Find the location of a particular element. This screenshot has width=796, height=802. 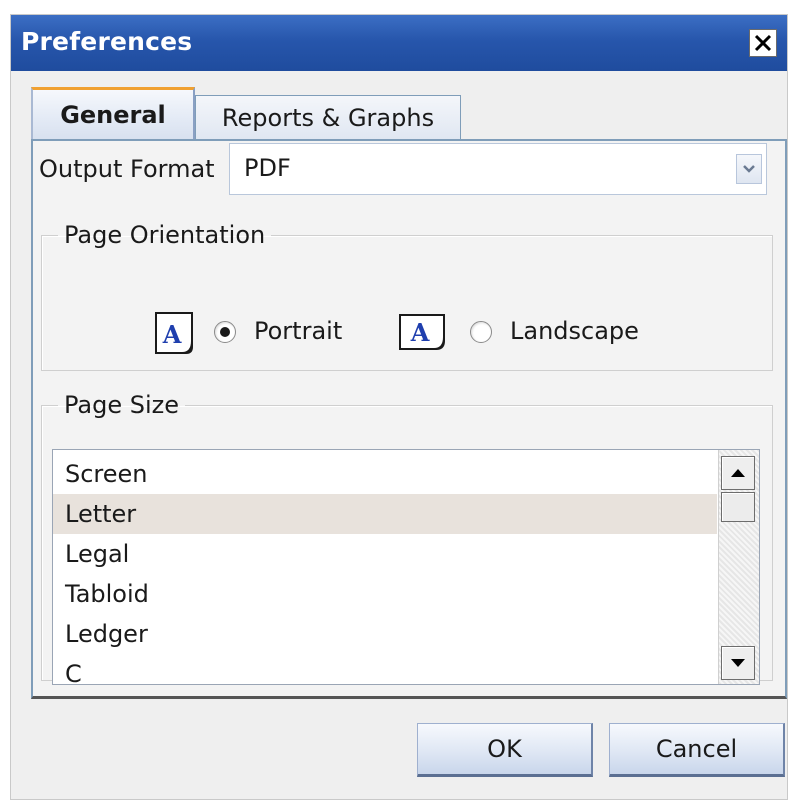

list-item: Legal is located at coordinates (385, 554).